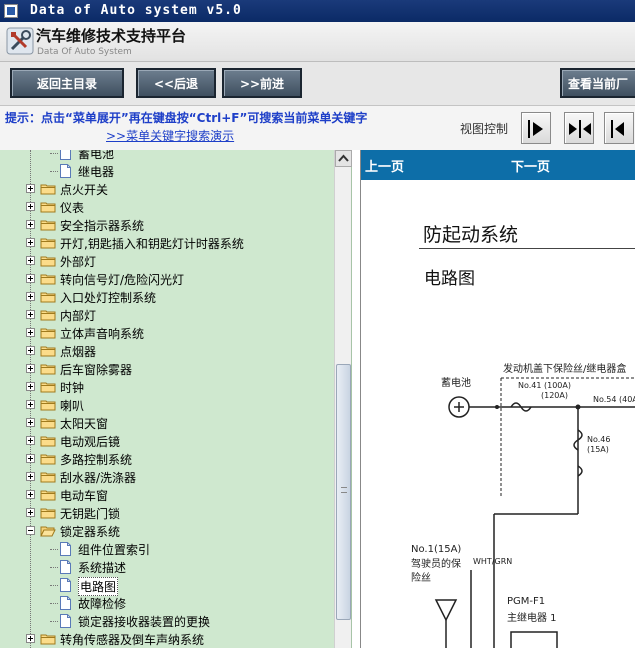 The width and height of the screenshot is (635, 648). I want to click on tree-doc-item: 继电器, so click(167, 171).